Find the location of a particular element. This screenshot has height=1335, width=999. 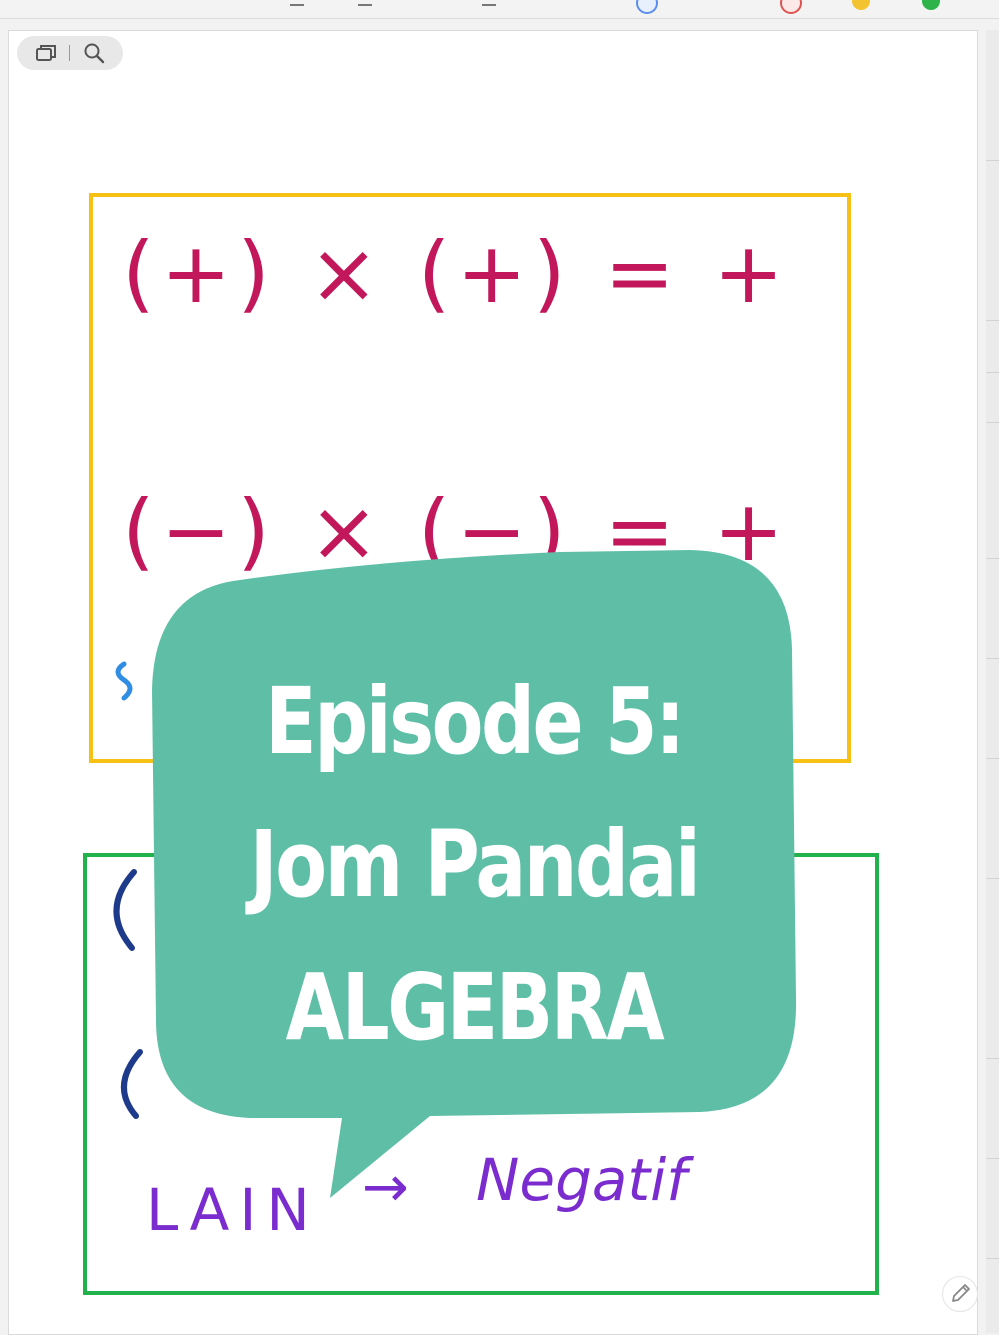

episode-title-line: Jom Pandai is located at coordinates (475, 864).